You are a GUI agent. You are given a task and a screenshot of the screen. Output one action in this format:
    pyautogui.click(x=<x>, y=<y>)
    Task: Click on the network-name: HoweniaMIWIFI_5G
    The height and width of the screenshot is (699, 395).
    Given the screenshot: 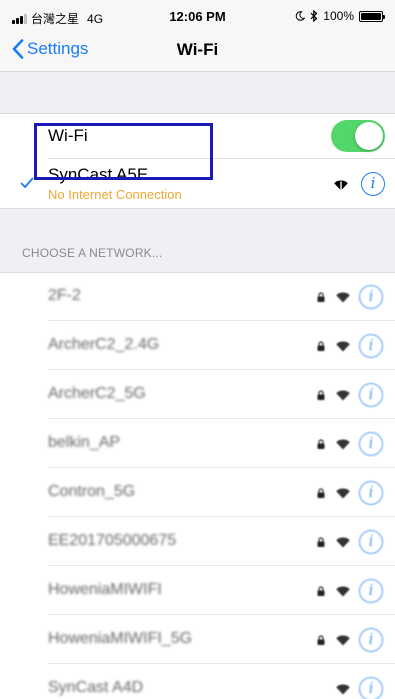 What is the action you would take?
    pyautogui.click(x=120, y=638)
    